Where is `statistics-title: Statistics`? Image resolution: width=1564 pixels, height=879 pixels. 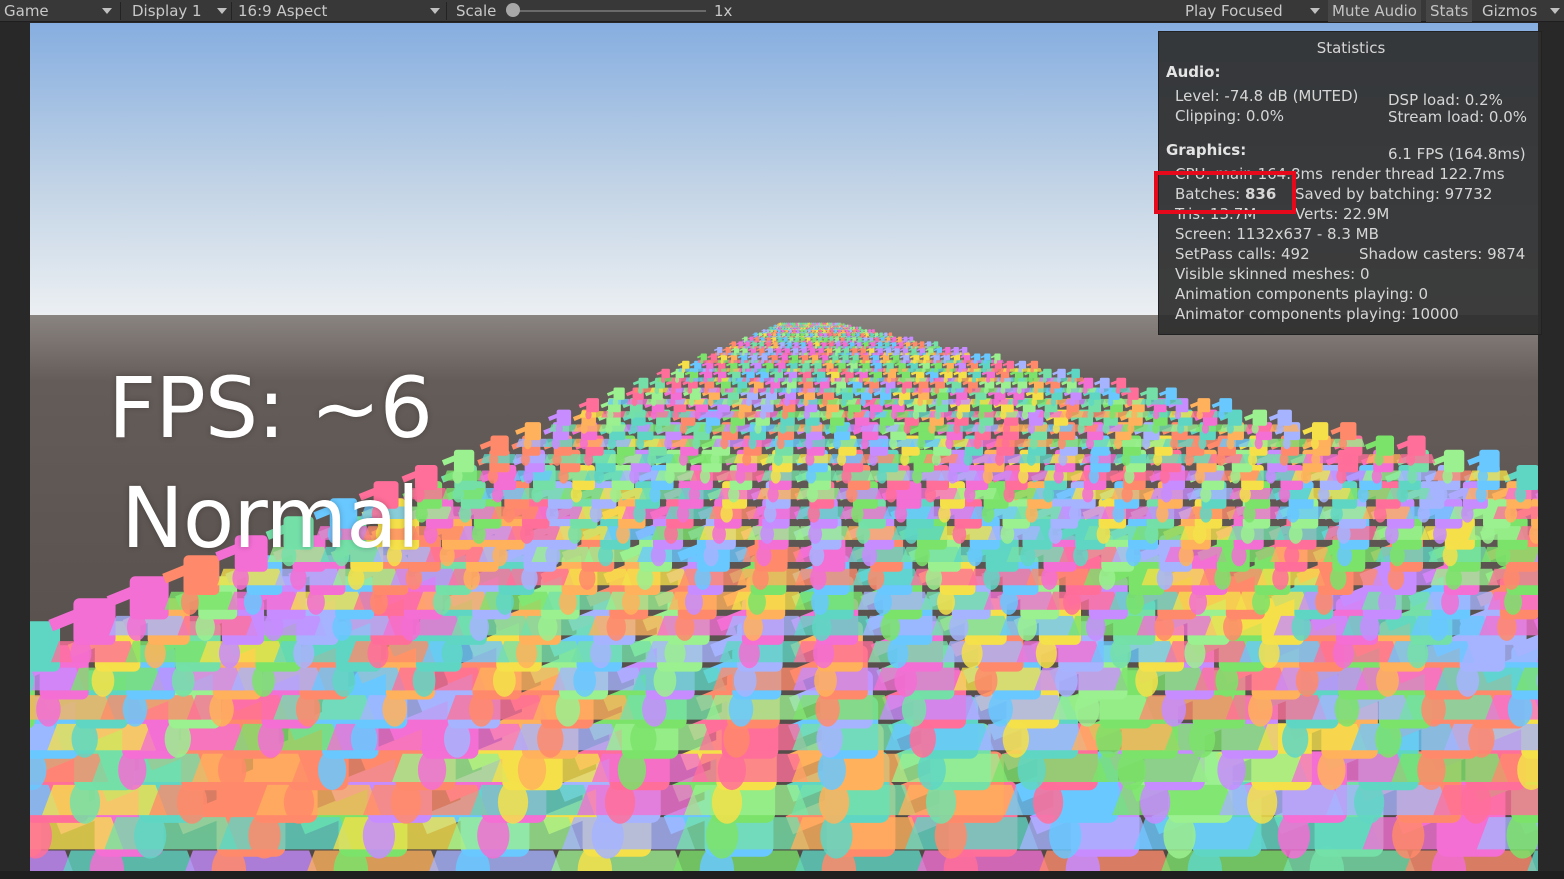
statistics-title: Statistics is located at coordinates (1351, 48).